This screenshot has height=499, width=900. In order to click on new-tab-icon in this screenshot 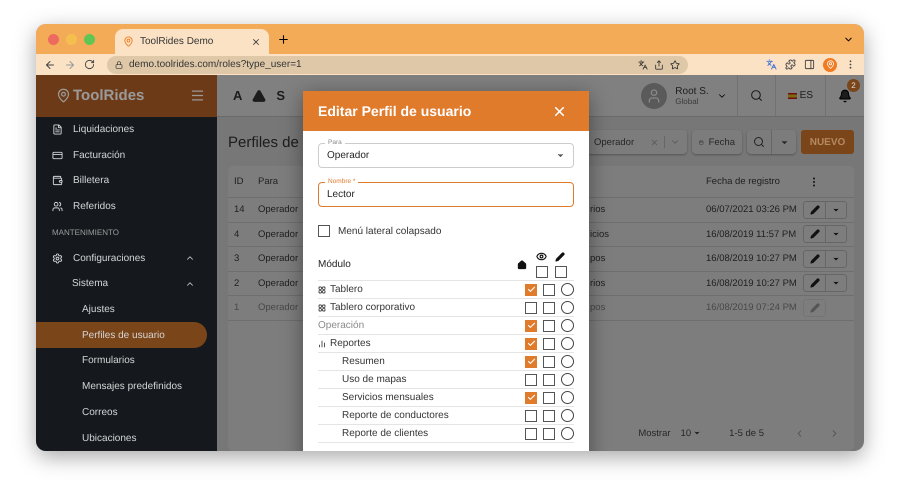, I will do `click(283, 39)`.